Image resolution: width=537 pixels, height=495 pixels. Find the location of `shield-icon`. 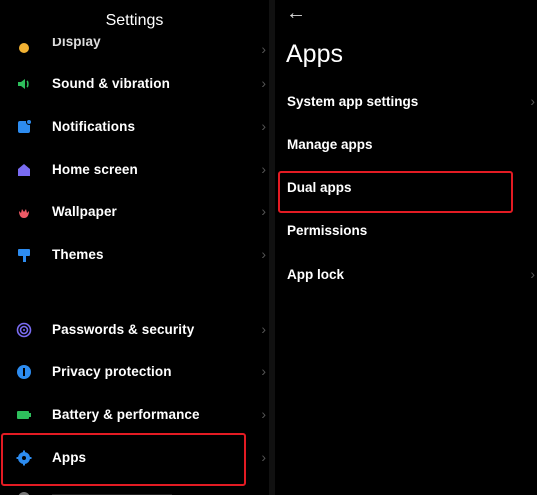

shield-icon is located at coordinates (24, 372).